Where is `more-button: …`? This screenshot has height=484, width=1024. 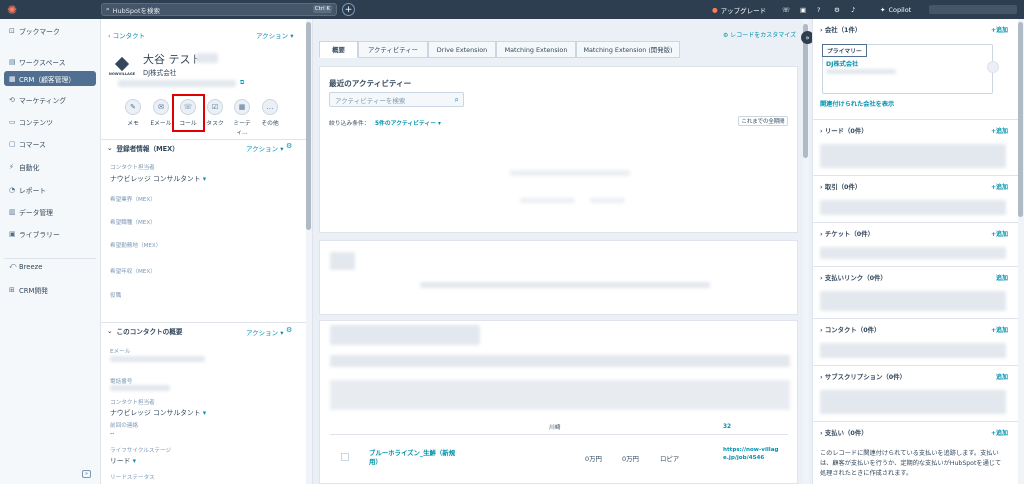 more-button: … is located at coordinates (270, 107).